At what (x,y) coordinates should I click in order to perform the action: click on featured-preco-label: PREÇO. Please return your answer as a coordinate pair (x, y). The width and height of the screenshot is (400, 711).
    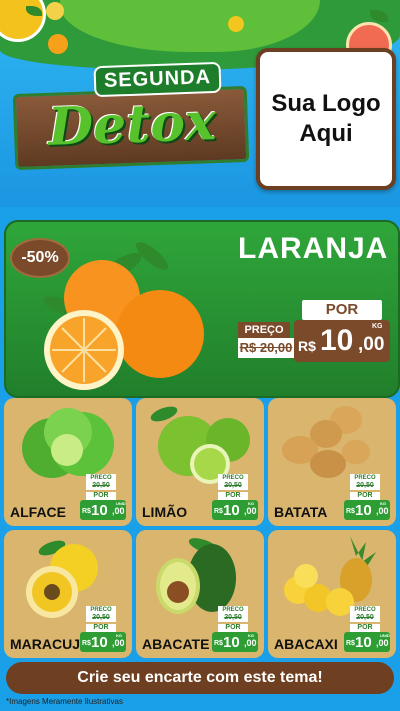
    Looking at the image, I should click on (264, 330).